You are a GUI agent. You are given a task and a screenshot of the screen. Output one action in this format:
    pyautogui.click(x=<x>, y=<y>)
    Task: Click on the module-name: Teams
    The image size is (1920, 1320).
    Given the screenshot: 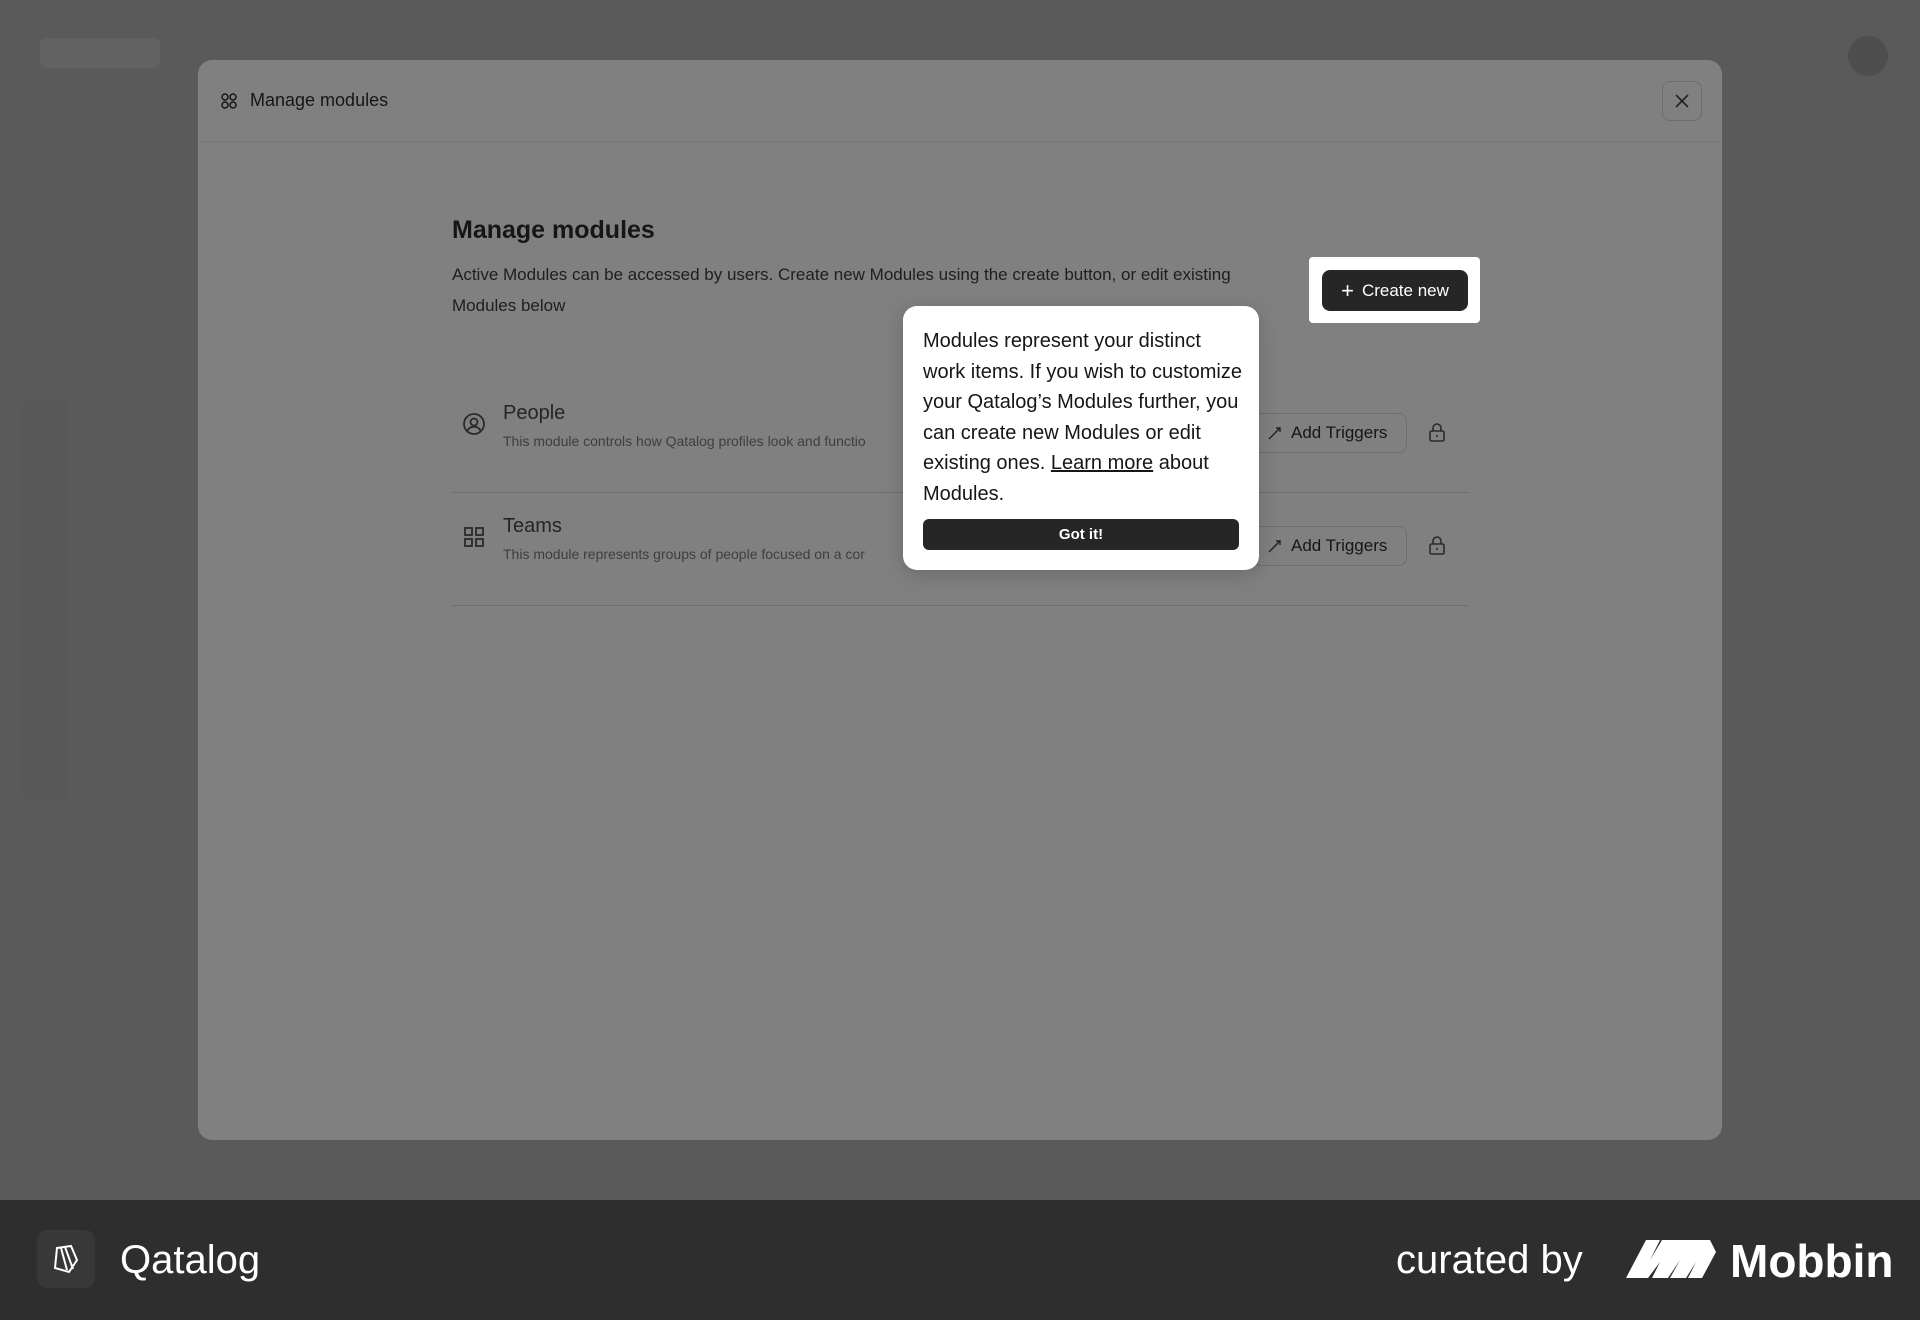 What is the action you would take?
    pyautogui.click(x=532, y=526)
    